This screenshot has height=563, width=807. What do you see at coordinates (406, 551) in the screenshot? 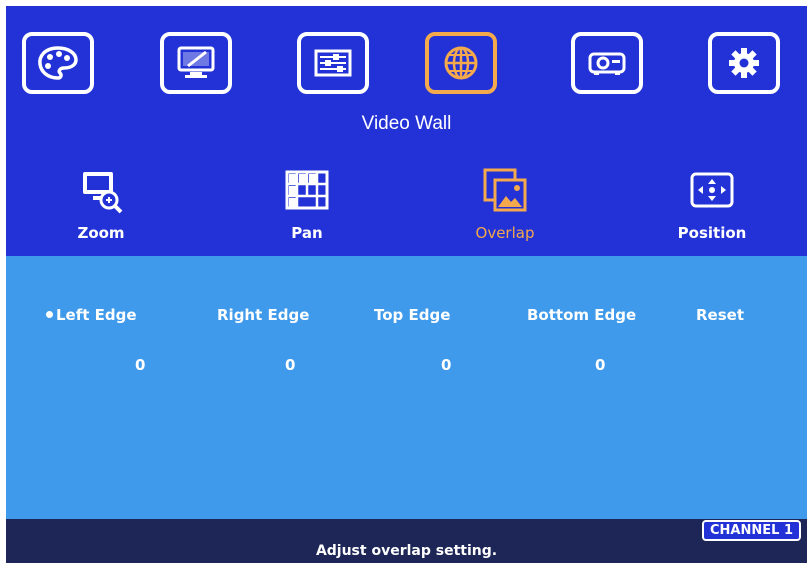
I see `status-hint: Adjust overlap setting.` at bounding box center [406, 551].